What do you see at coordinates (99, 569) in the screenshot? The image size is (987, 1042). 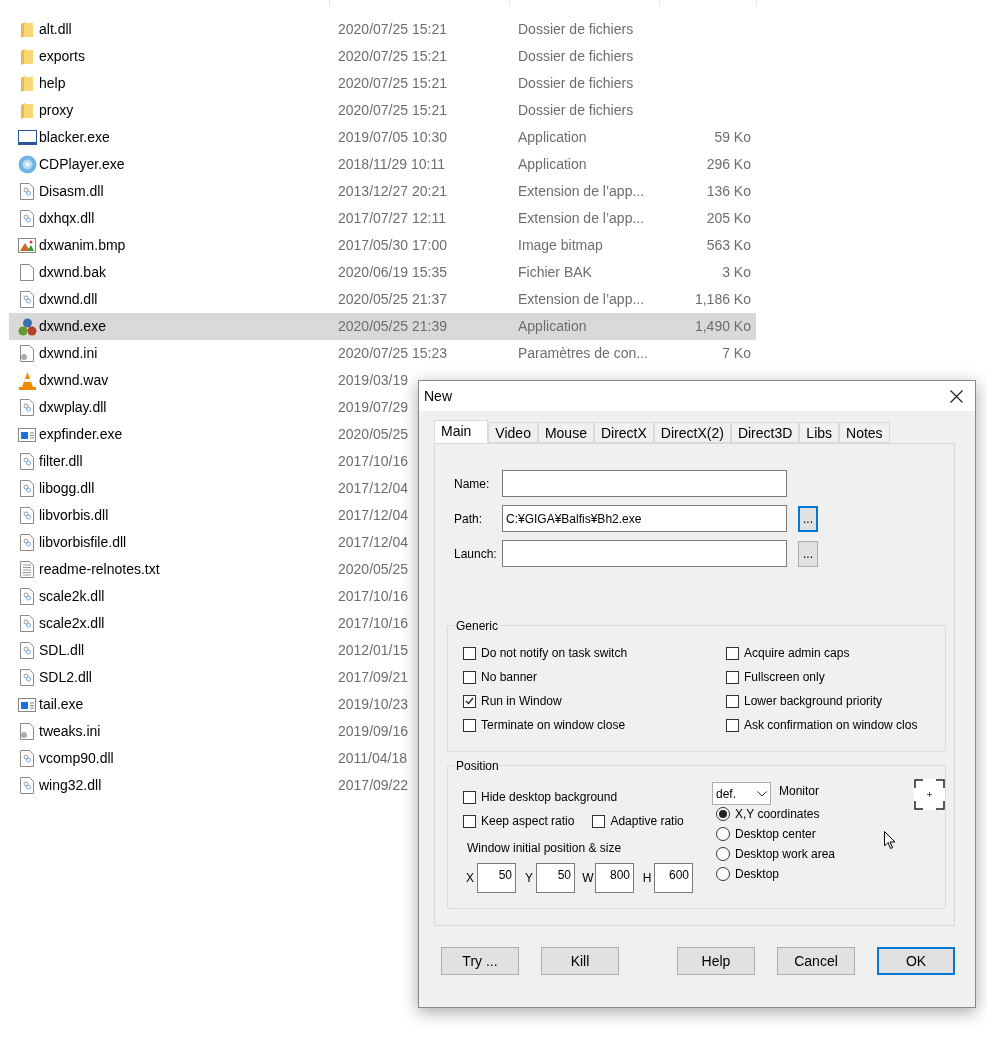 I see `file-name: readme-relnotes.txt` at bounding box center [99, 569].